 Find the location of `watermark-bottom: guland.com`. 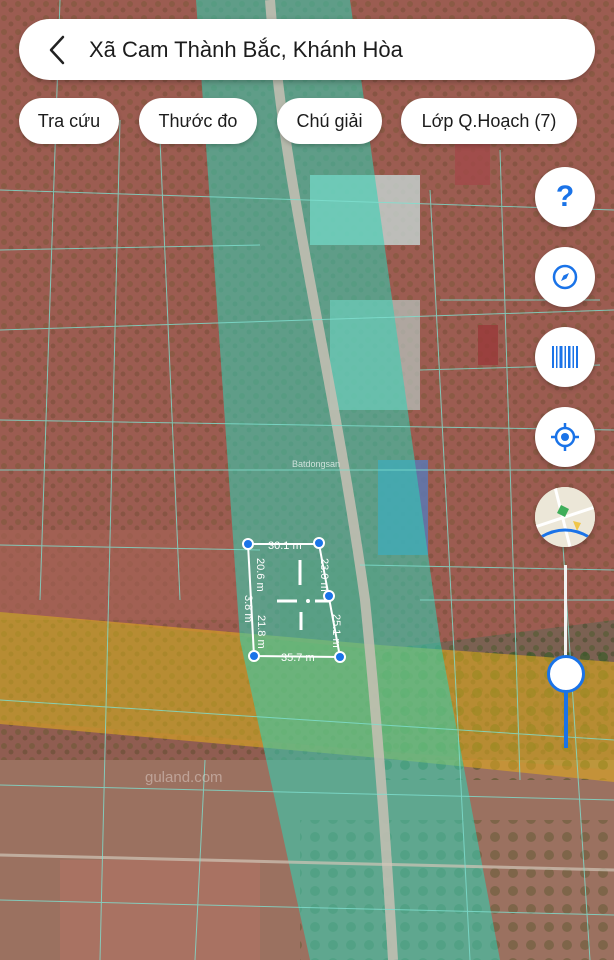

watermark-bottom: guland.com is located at coordinates (184, 777).